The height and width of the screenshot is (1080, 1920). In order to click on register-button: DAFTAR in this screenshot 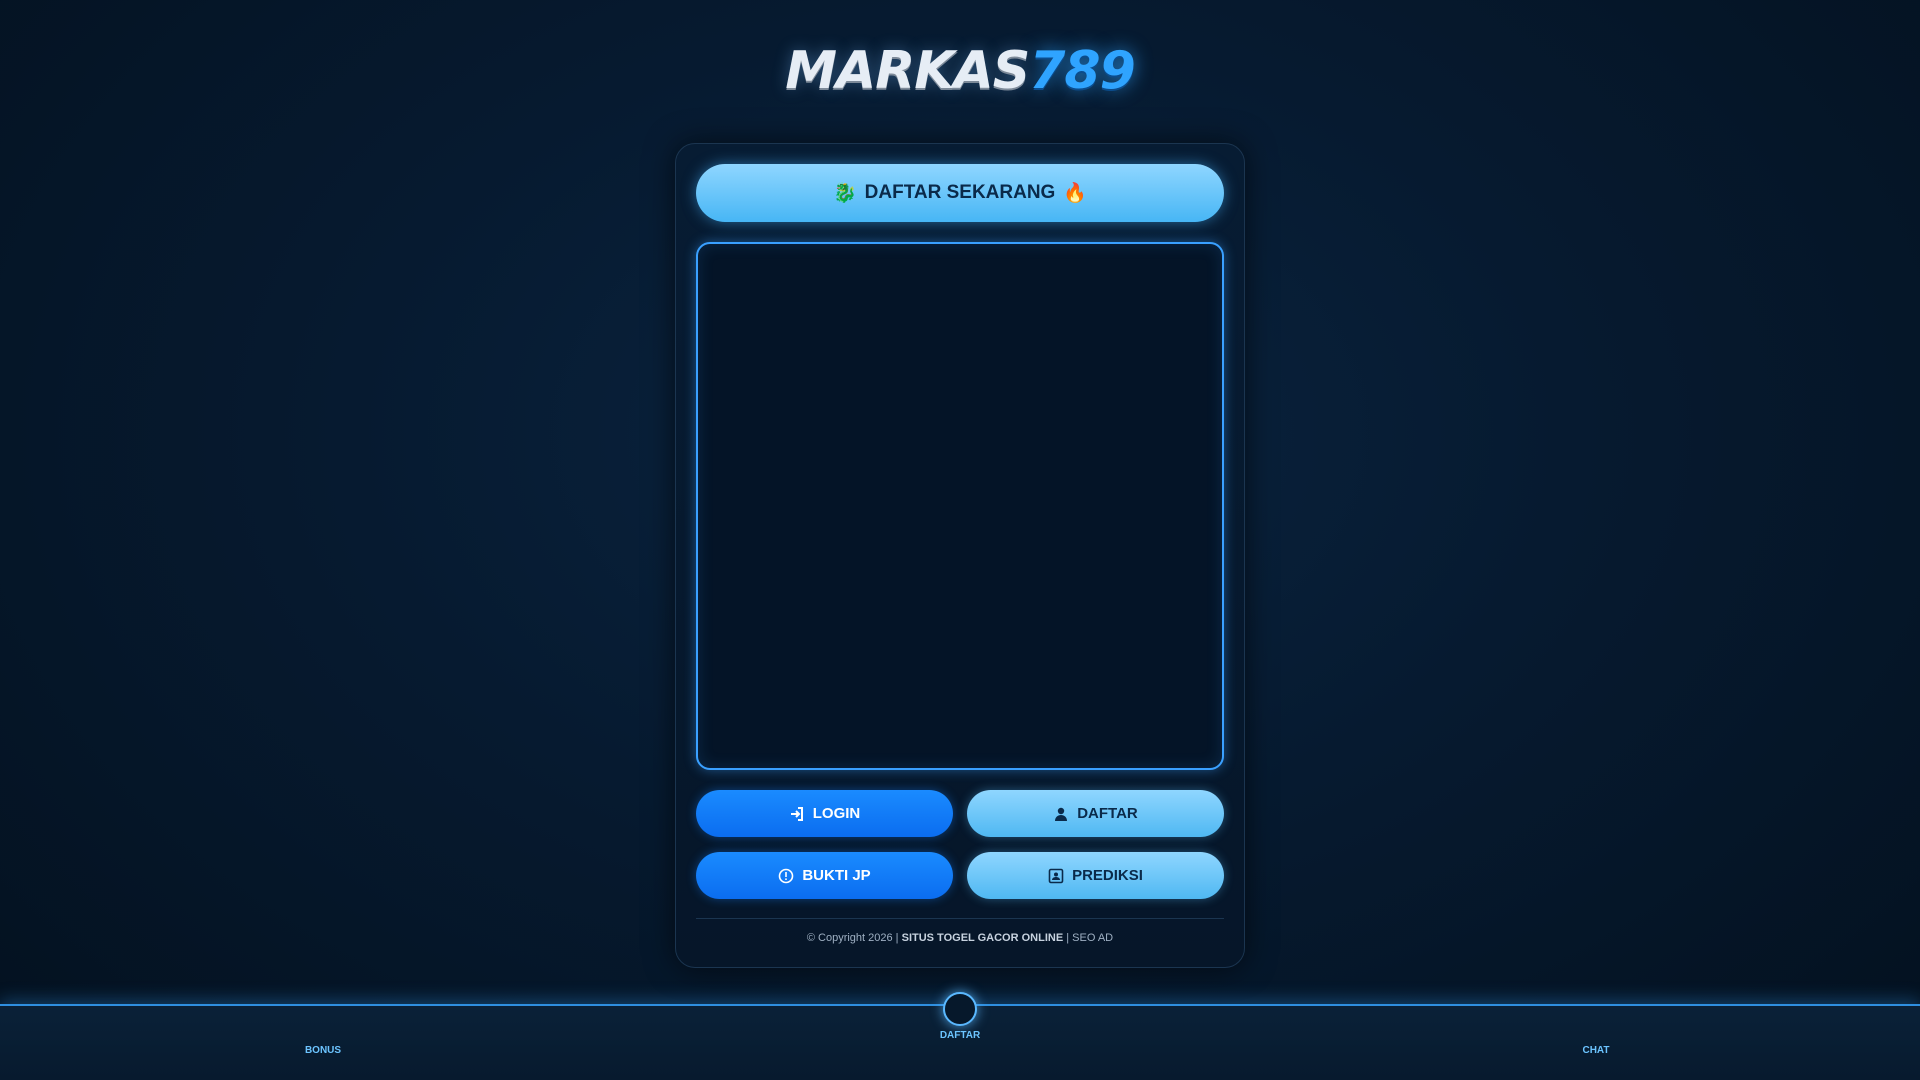, I will do `click(1095, 813)`.